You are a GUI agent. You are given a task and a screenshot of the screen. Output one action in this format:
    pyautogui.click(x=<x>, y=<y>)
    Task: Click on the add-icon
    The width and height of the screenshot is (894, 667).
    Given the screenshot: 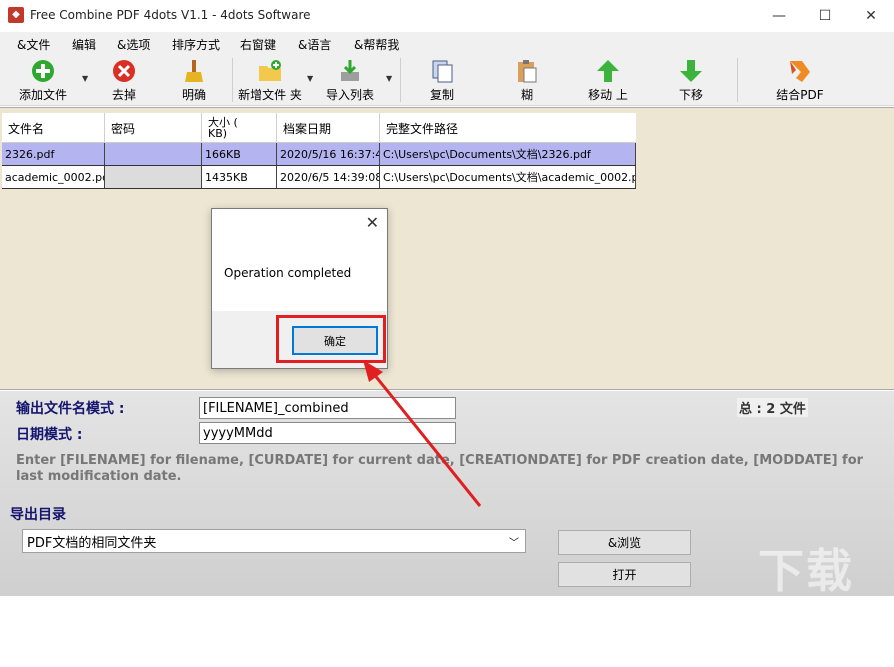 What is the action you would take?
    pyautogui.click(x=43, y=71)
    